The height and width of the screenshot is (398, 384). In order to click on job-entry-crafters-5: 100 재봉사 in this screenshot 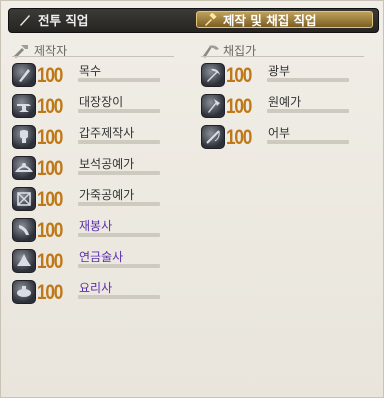, I will do `click(92, 231)`.